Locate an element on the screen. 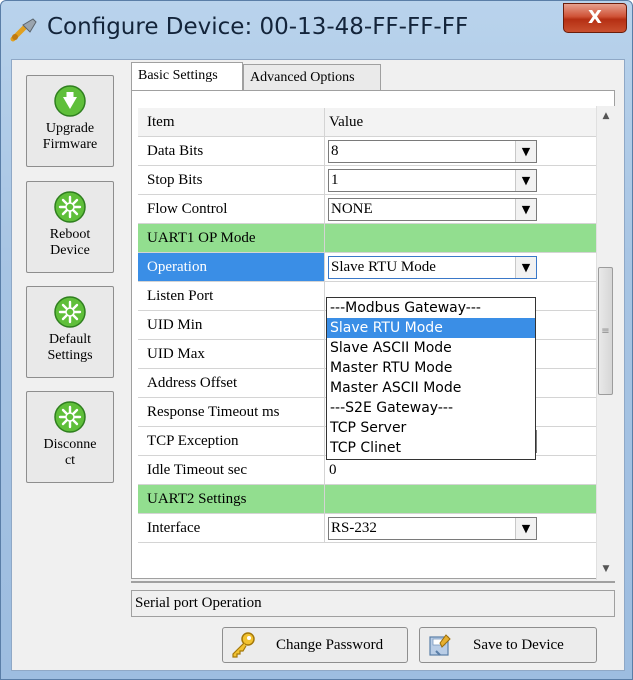 The height and width of the screenshot is (680, 633). section-label: UART1 OP Mode is located at coordinates (231, 238).